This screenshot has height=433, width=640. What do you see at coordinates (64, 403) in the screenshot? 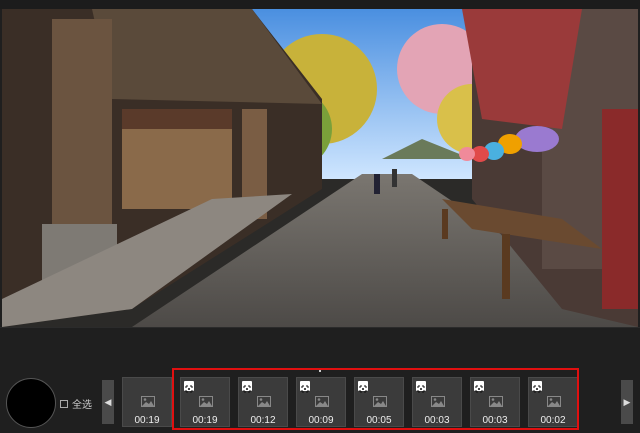
I see `select-all-checkbox` at bounding box center [64, 403].